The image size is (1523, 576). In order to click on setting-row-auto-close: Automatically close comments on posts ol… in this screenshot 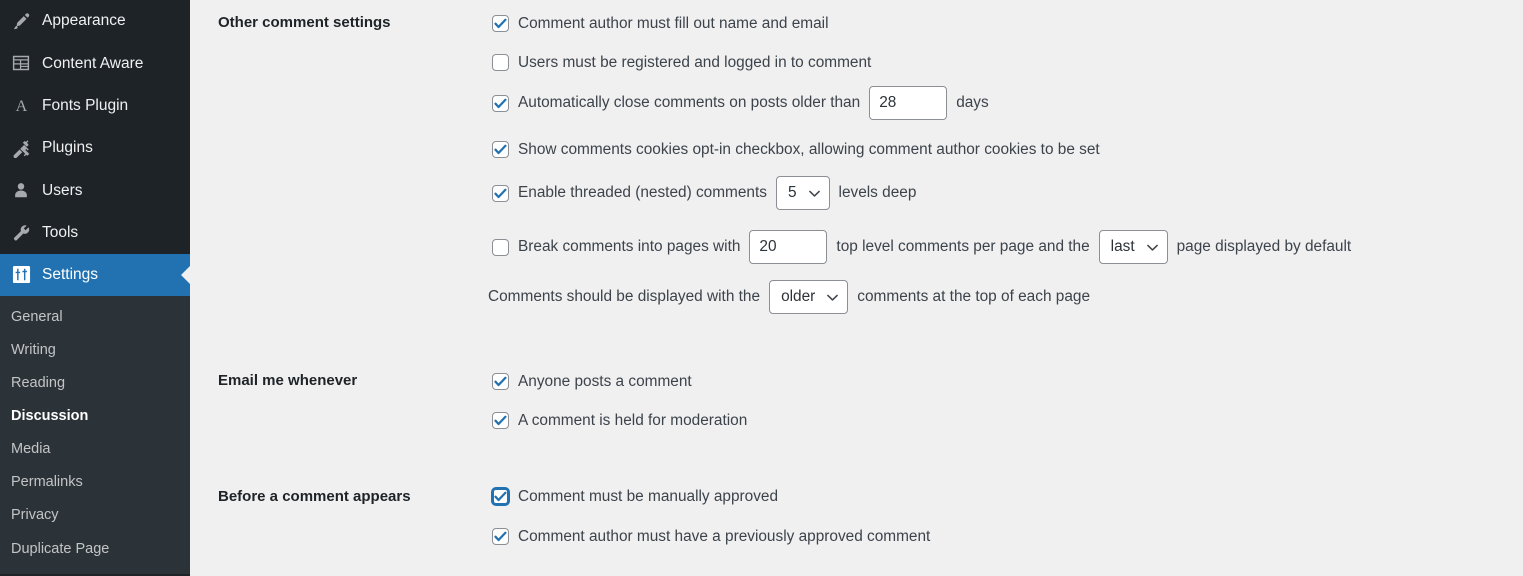, I will do `click(740, 103)`.